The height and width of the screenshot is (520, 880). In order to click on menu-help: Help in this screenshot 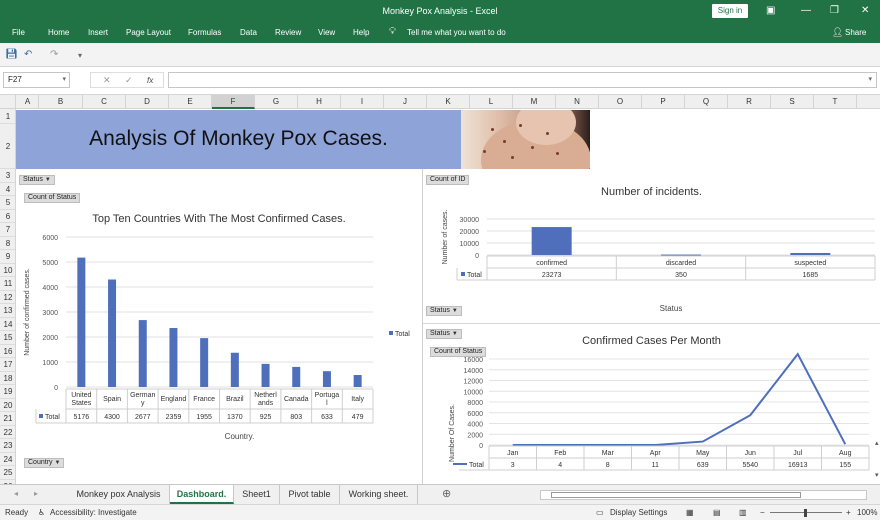, I will do `click(361, 32)`.